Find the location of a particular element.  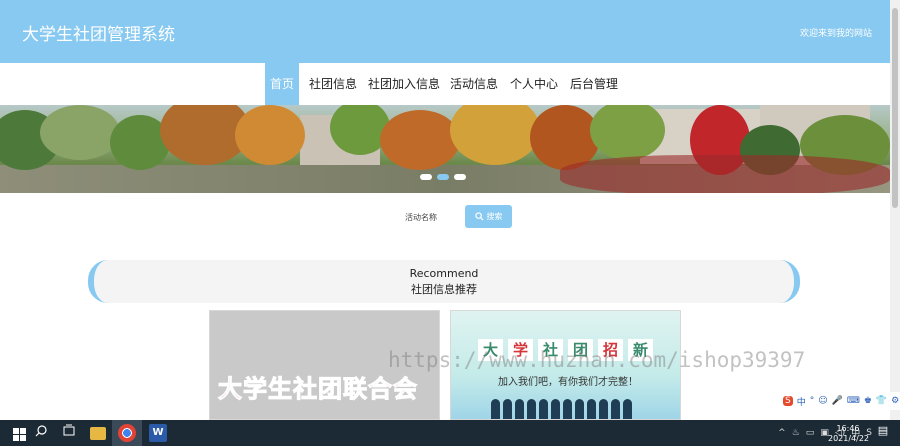

chrome-icon is located at coordinates (127, 433).